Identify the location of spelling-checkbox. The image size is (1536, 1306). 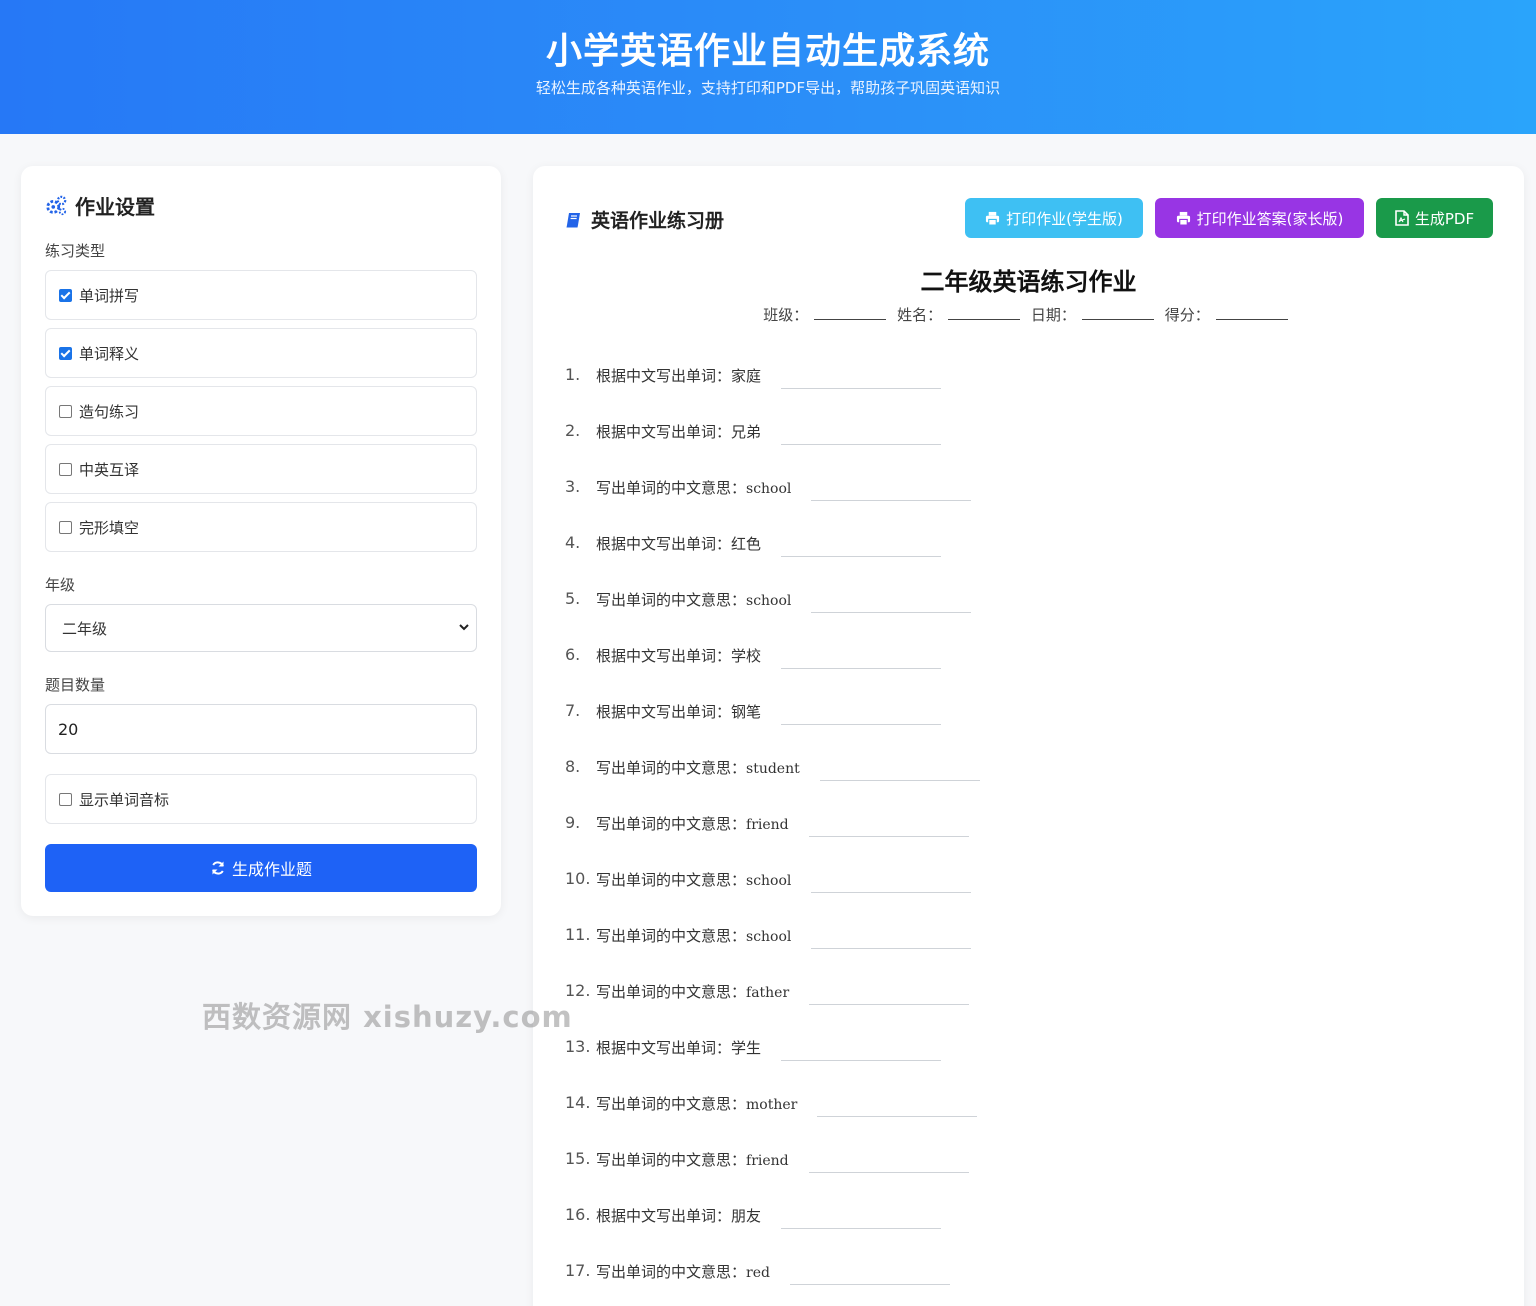
(65, 295).